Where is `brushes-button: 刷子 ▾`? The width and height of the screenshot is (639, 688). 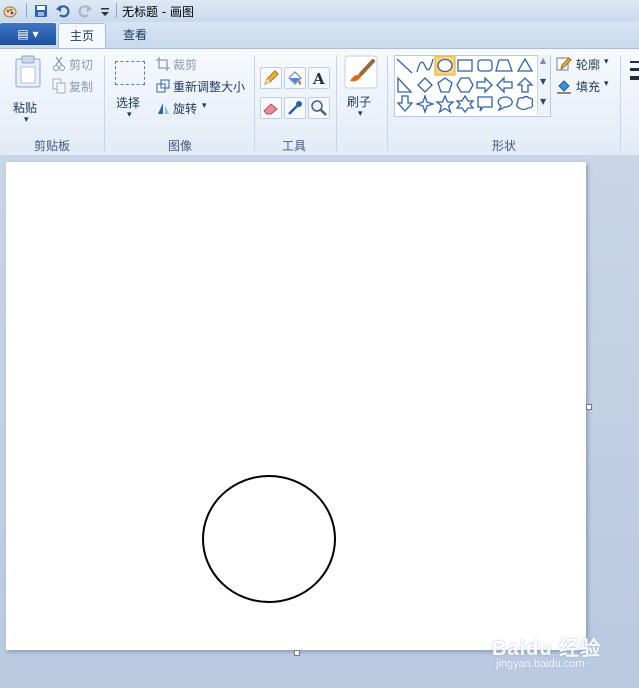 brushes-button: 刷子 ▾ is located at coordinates (361, 91).